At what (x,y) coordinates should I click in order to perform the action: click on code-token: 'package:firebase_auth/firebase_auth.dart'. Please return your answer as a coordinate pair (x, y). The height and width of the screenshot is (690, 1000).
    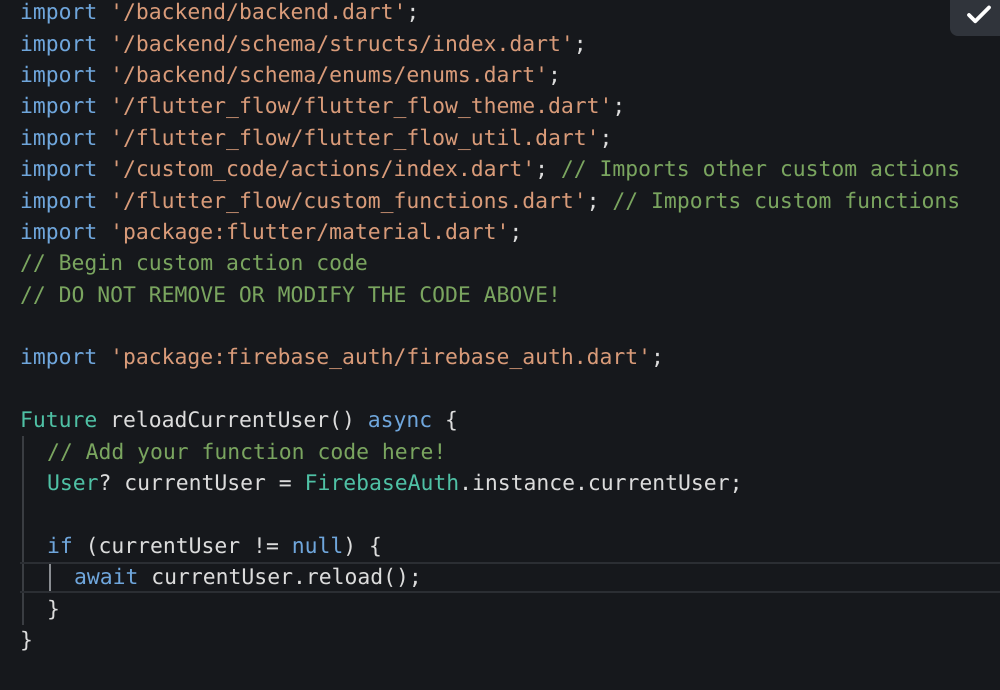
    Looking at the image, I should click on (381, 357).